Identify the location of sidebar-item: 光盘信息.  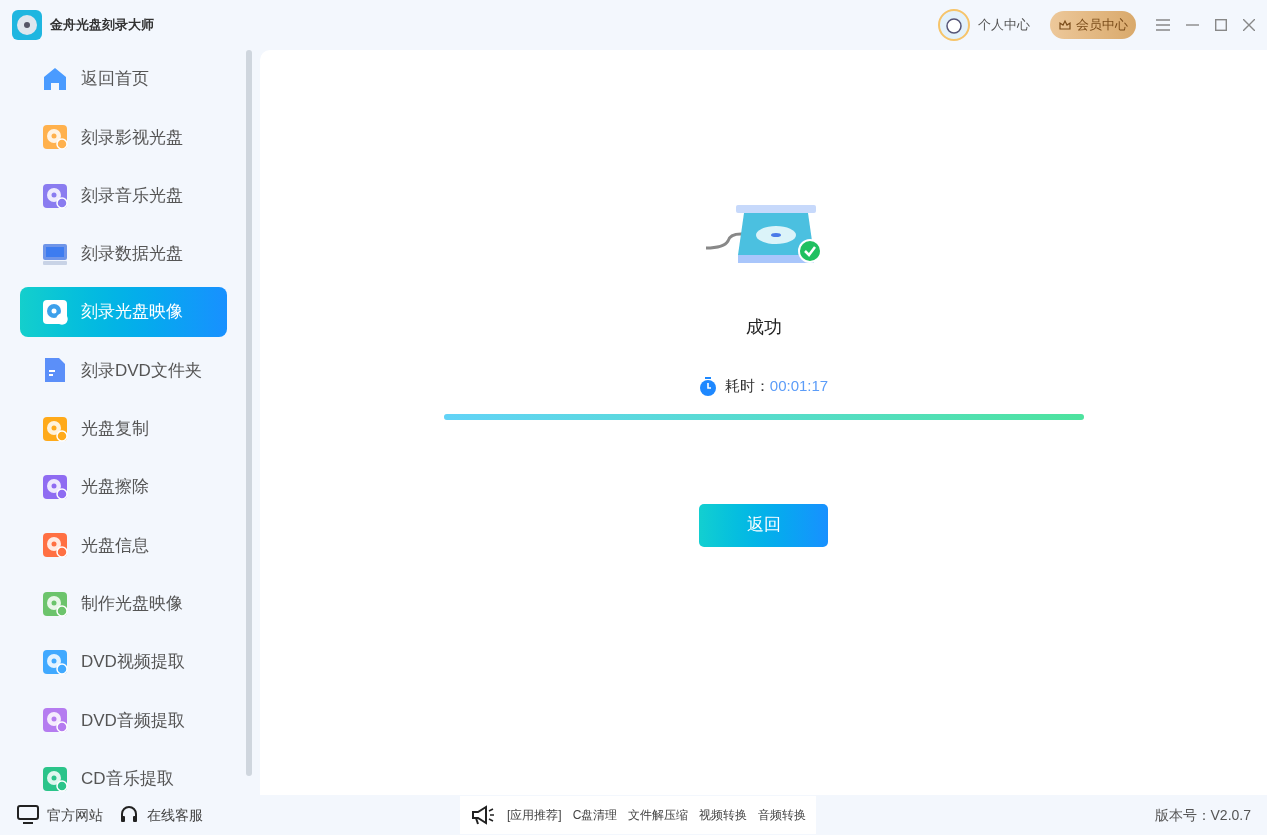
(123, 545).